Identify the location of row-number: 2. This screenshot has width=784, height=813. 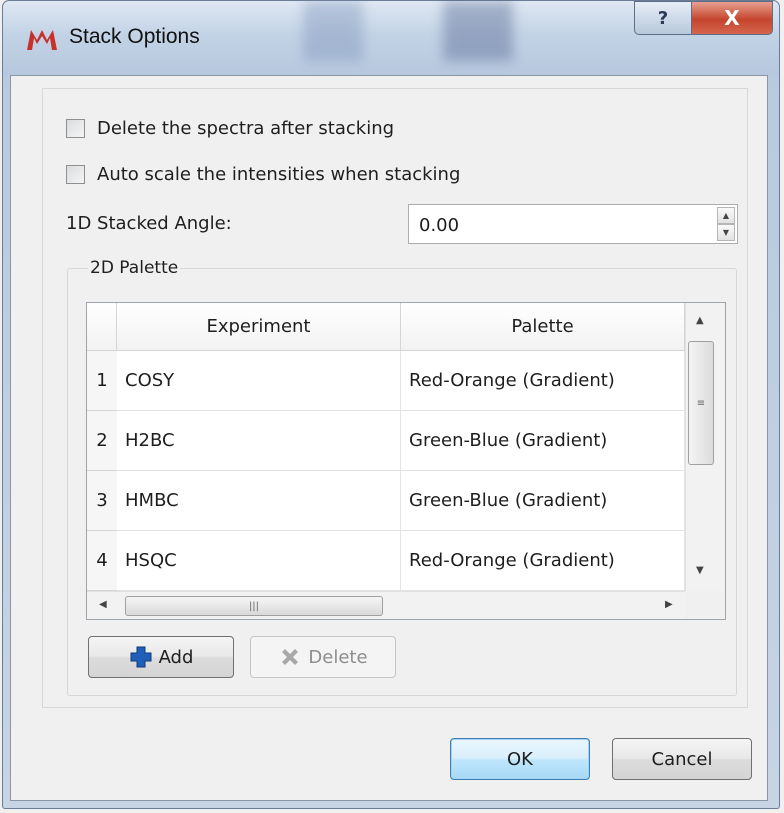
(102, 441).